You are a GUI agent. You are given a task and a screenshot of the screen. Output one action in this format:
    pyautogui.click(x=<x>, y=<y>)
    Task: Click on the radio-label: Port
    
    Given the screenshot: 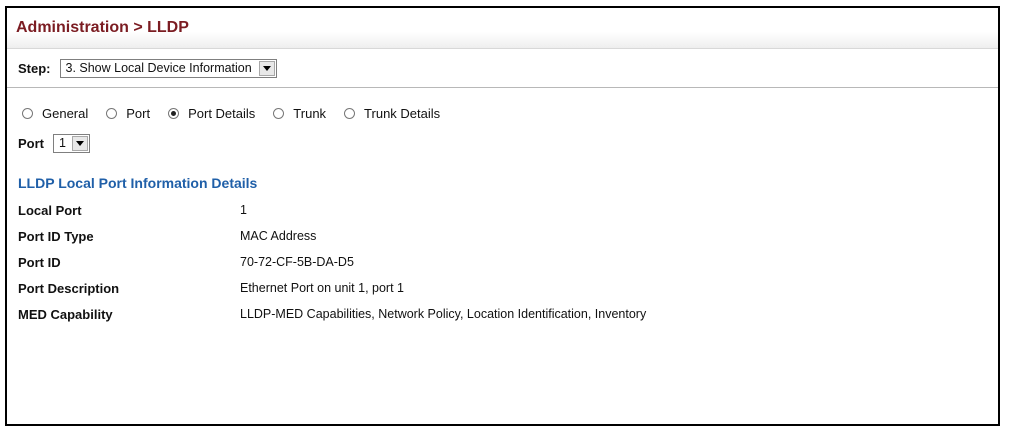 What is the action you would take?
    pyautogui.click(x=138, y=113)
    